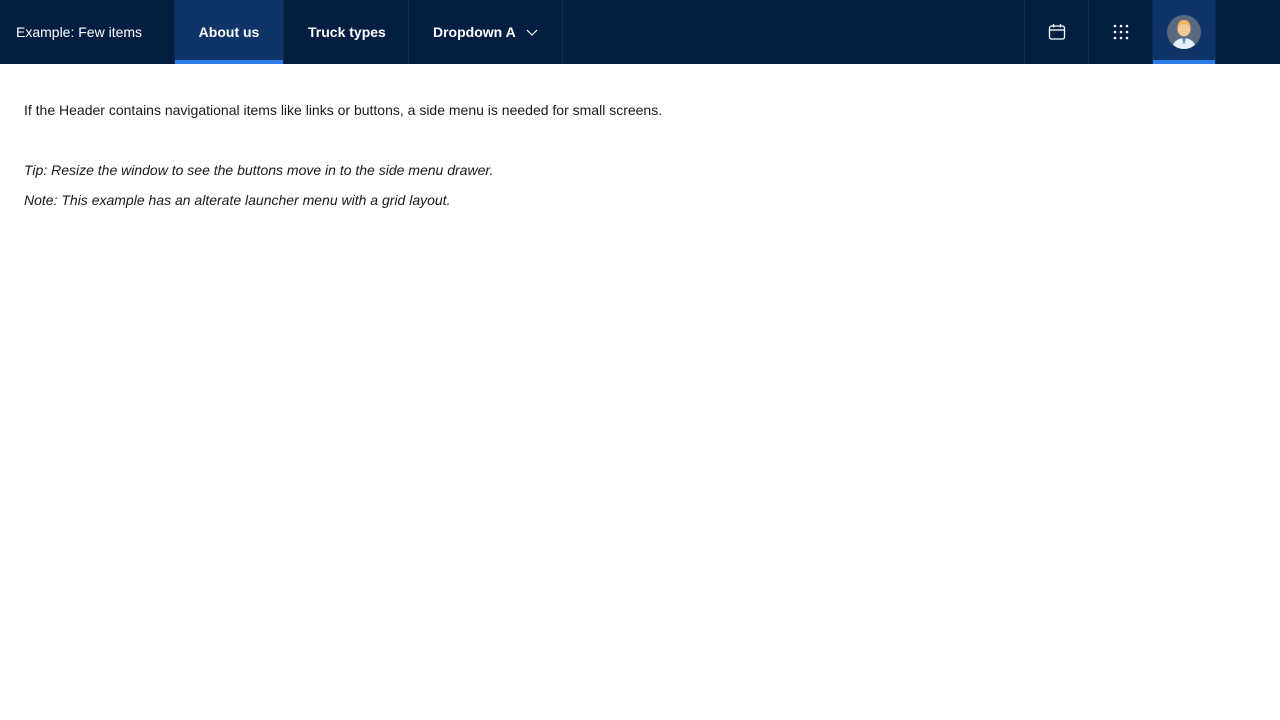 This screenshot has width=1280, height=720. I want to click on user-avatar-button, so click(1184, 32).